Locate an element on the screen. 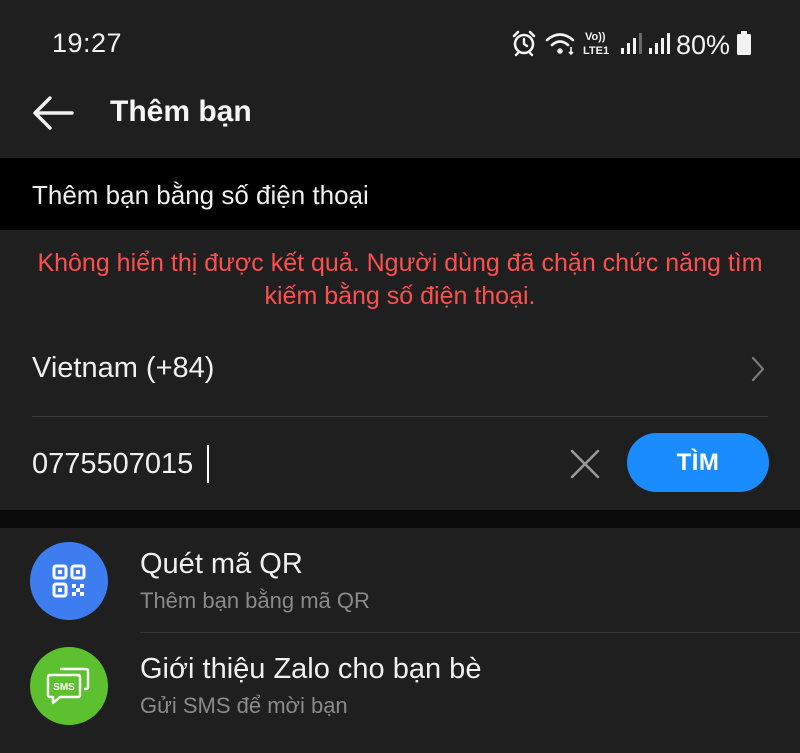  country-label: Vietnam (+84) is located at coordinates (123, 368).